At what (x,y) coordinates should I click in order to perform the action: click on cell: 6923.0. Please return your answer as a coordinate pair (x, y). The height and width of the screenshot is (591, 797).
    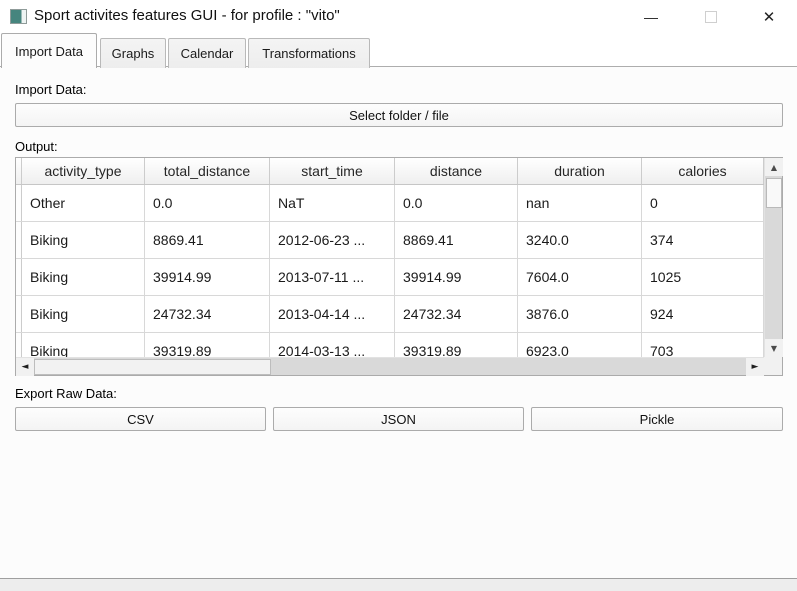
    Looking at the image, I should click on (580, 345).